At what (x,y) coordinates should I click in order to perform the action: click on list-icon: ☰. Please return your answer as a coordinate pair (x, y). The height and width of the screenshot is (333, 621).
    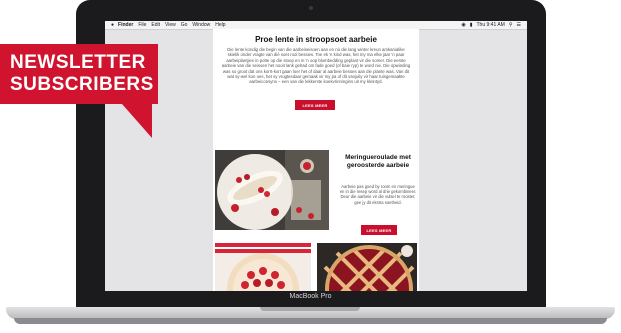
    Looking at the image, I should click on (519, 25).